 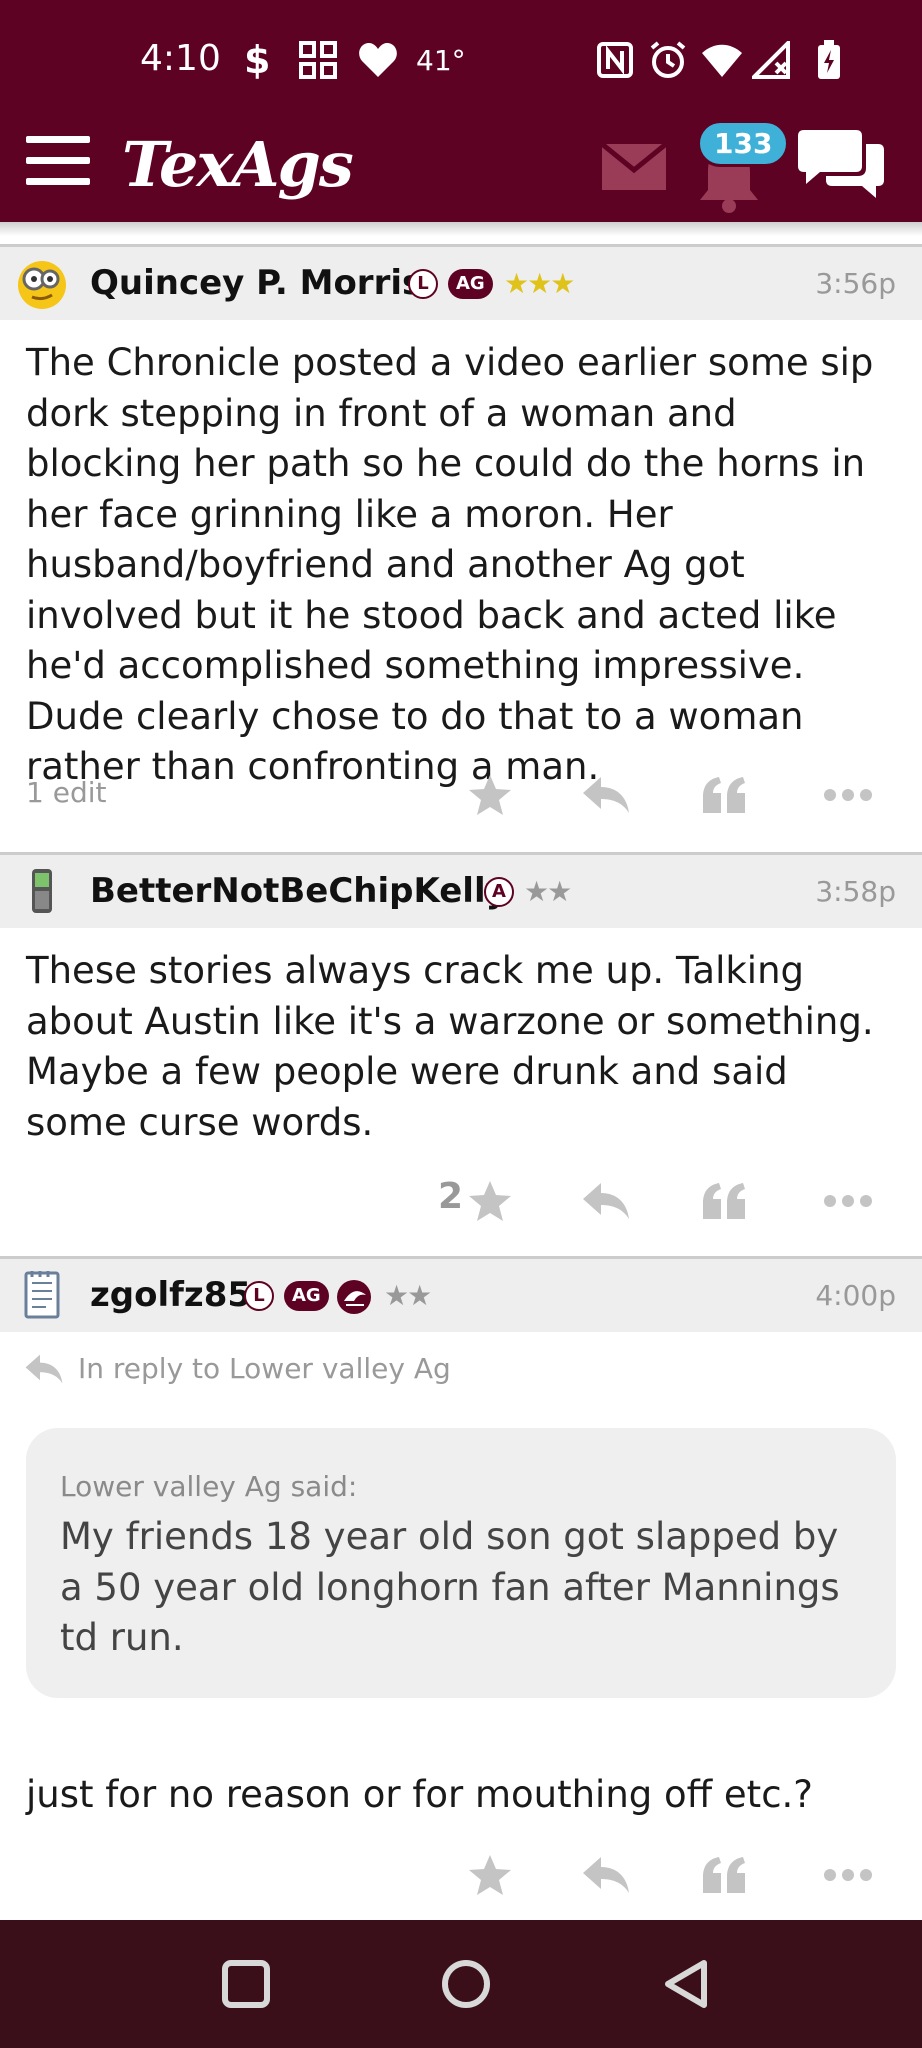 I want to click on post-actions, so click(x=461, y=1875).